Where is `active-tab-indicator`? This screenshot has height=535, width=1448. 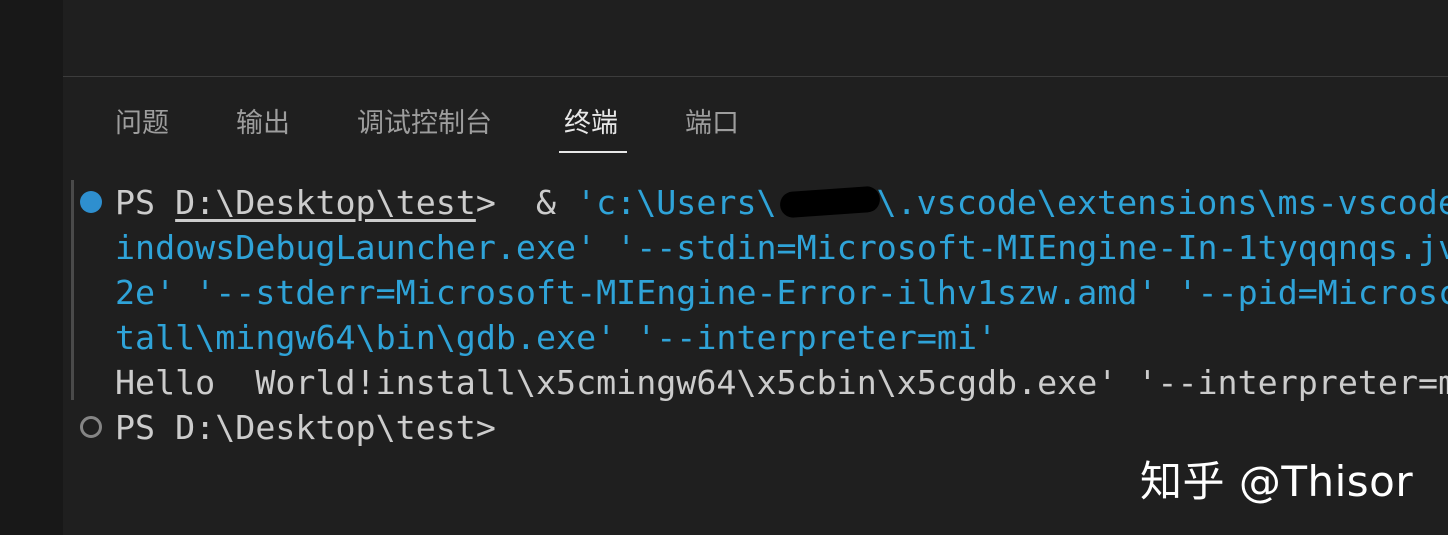
active-tab-indicator is located at coordinates (593, 152).